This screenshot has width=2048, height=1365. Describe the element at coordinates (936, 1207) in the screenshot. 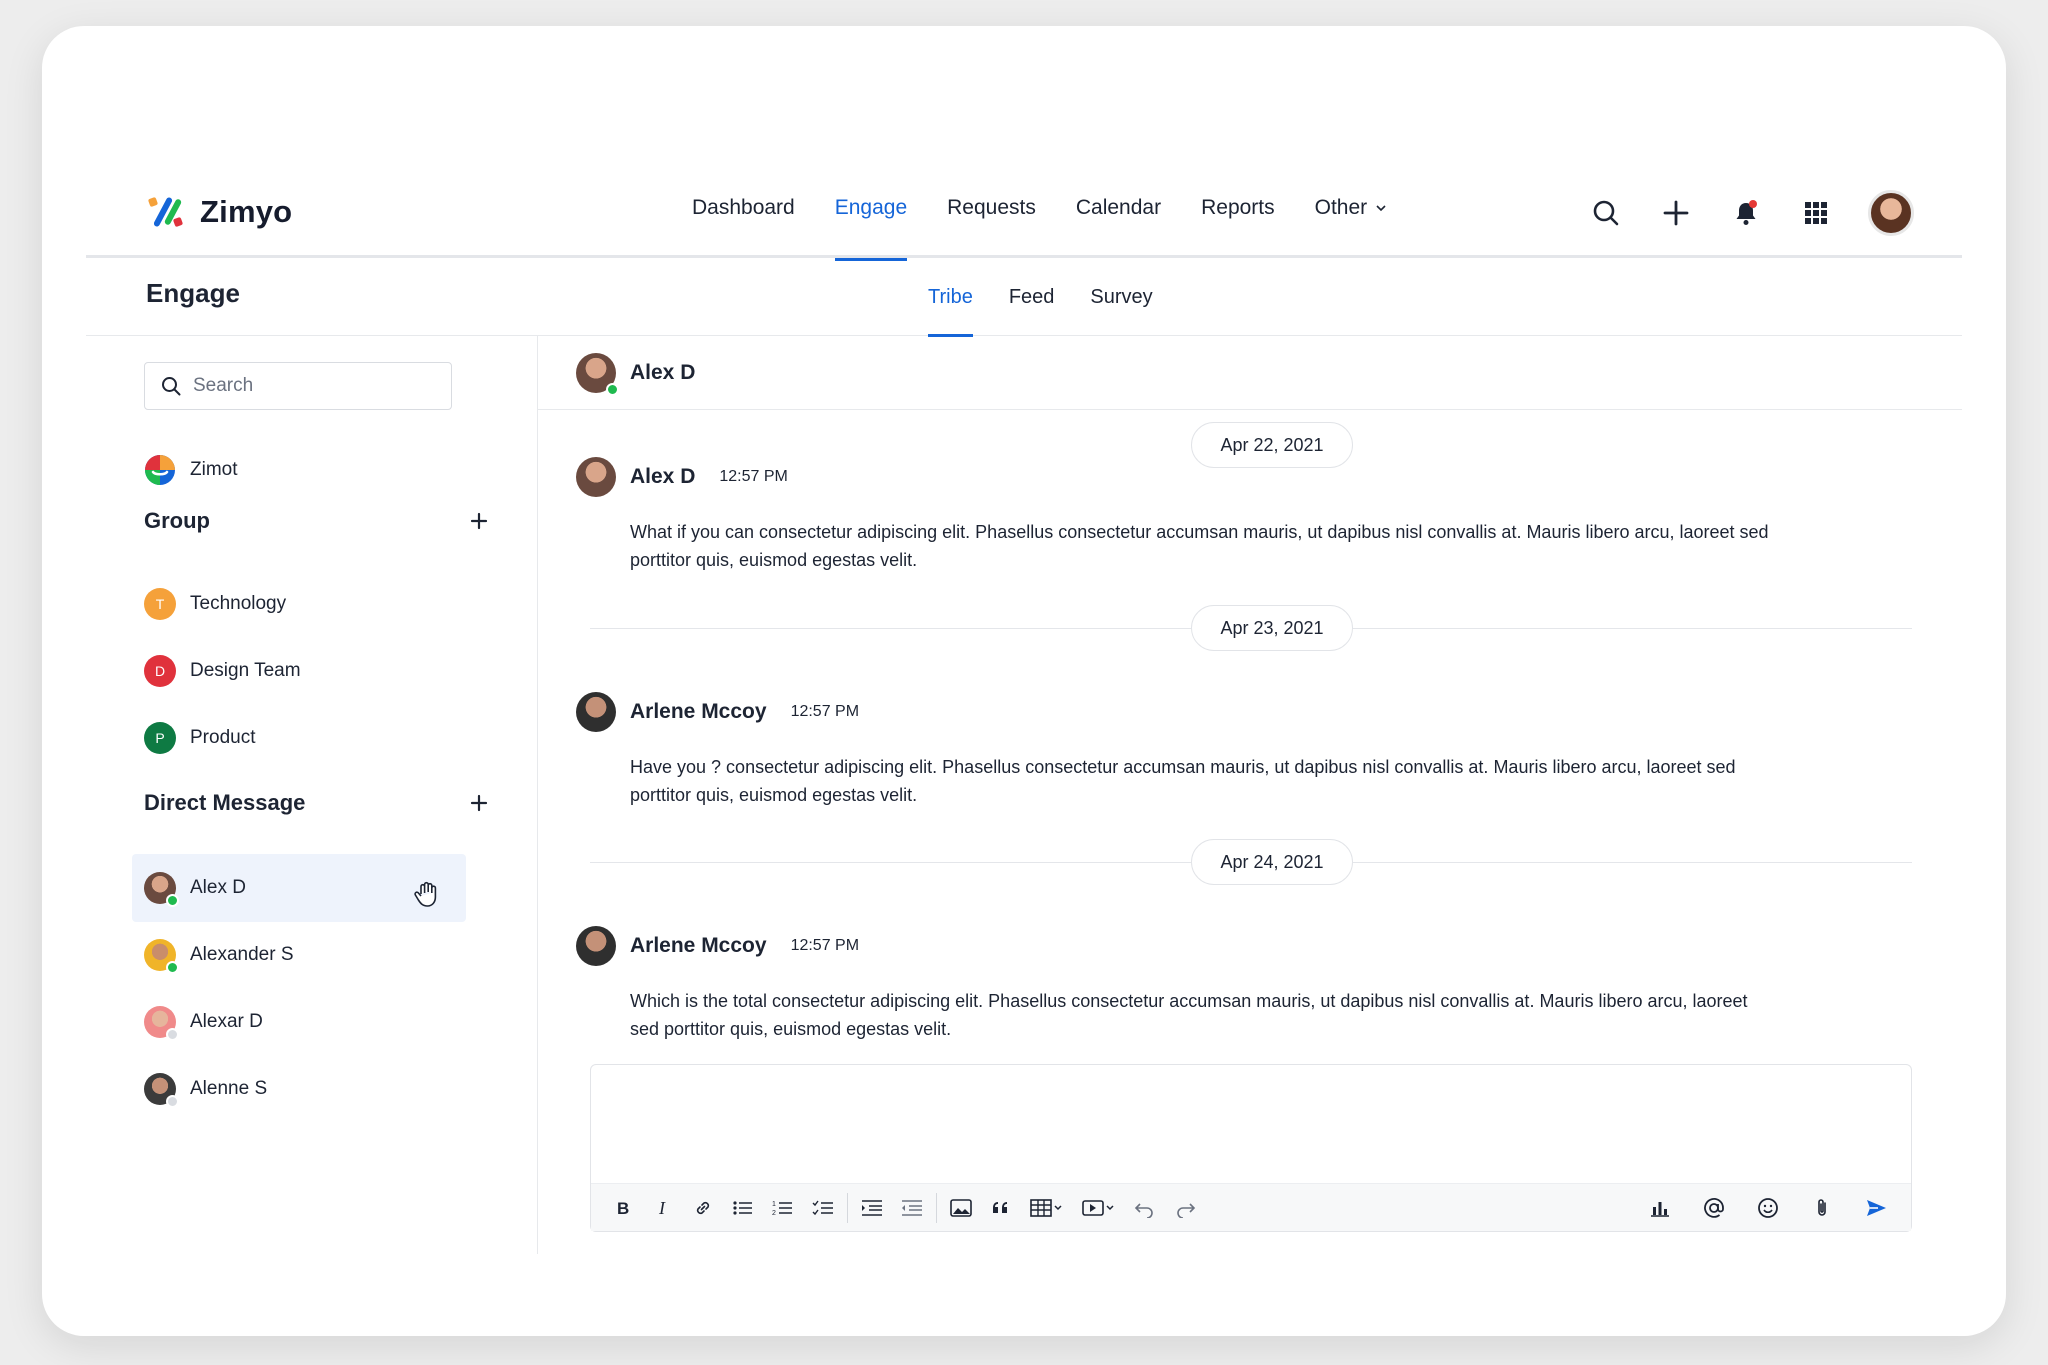

I see `toolbar-divider` at that location.